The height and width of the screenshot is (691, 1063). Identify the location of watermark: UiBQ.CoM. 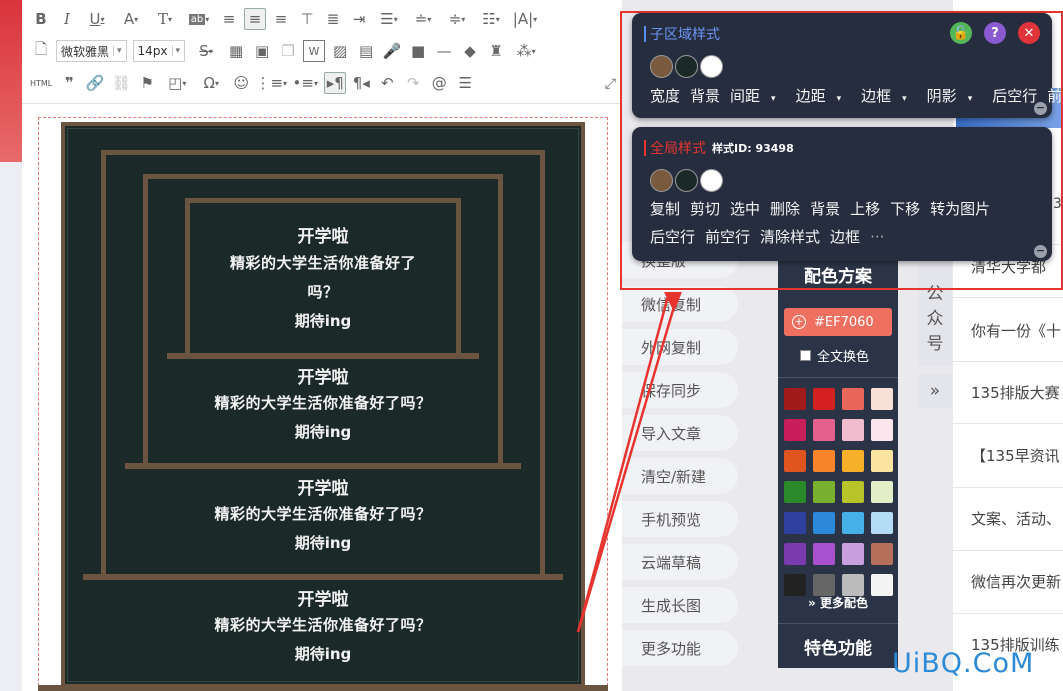
(963, 663).